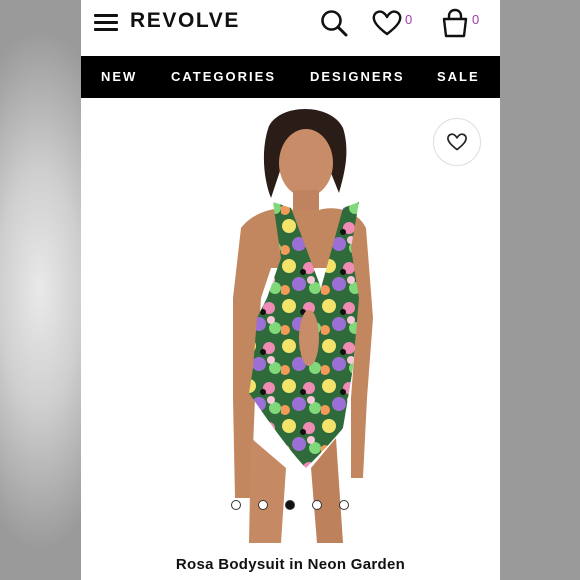 The height and width of the screenshot is (580, 580). What do you see at coordinates (290, 28) in the screenshot?
I see `header: REVOLVE 0 0` at bounding box center [290, 28].